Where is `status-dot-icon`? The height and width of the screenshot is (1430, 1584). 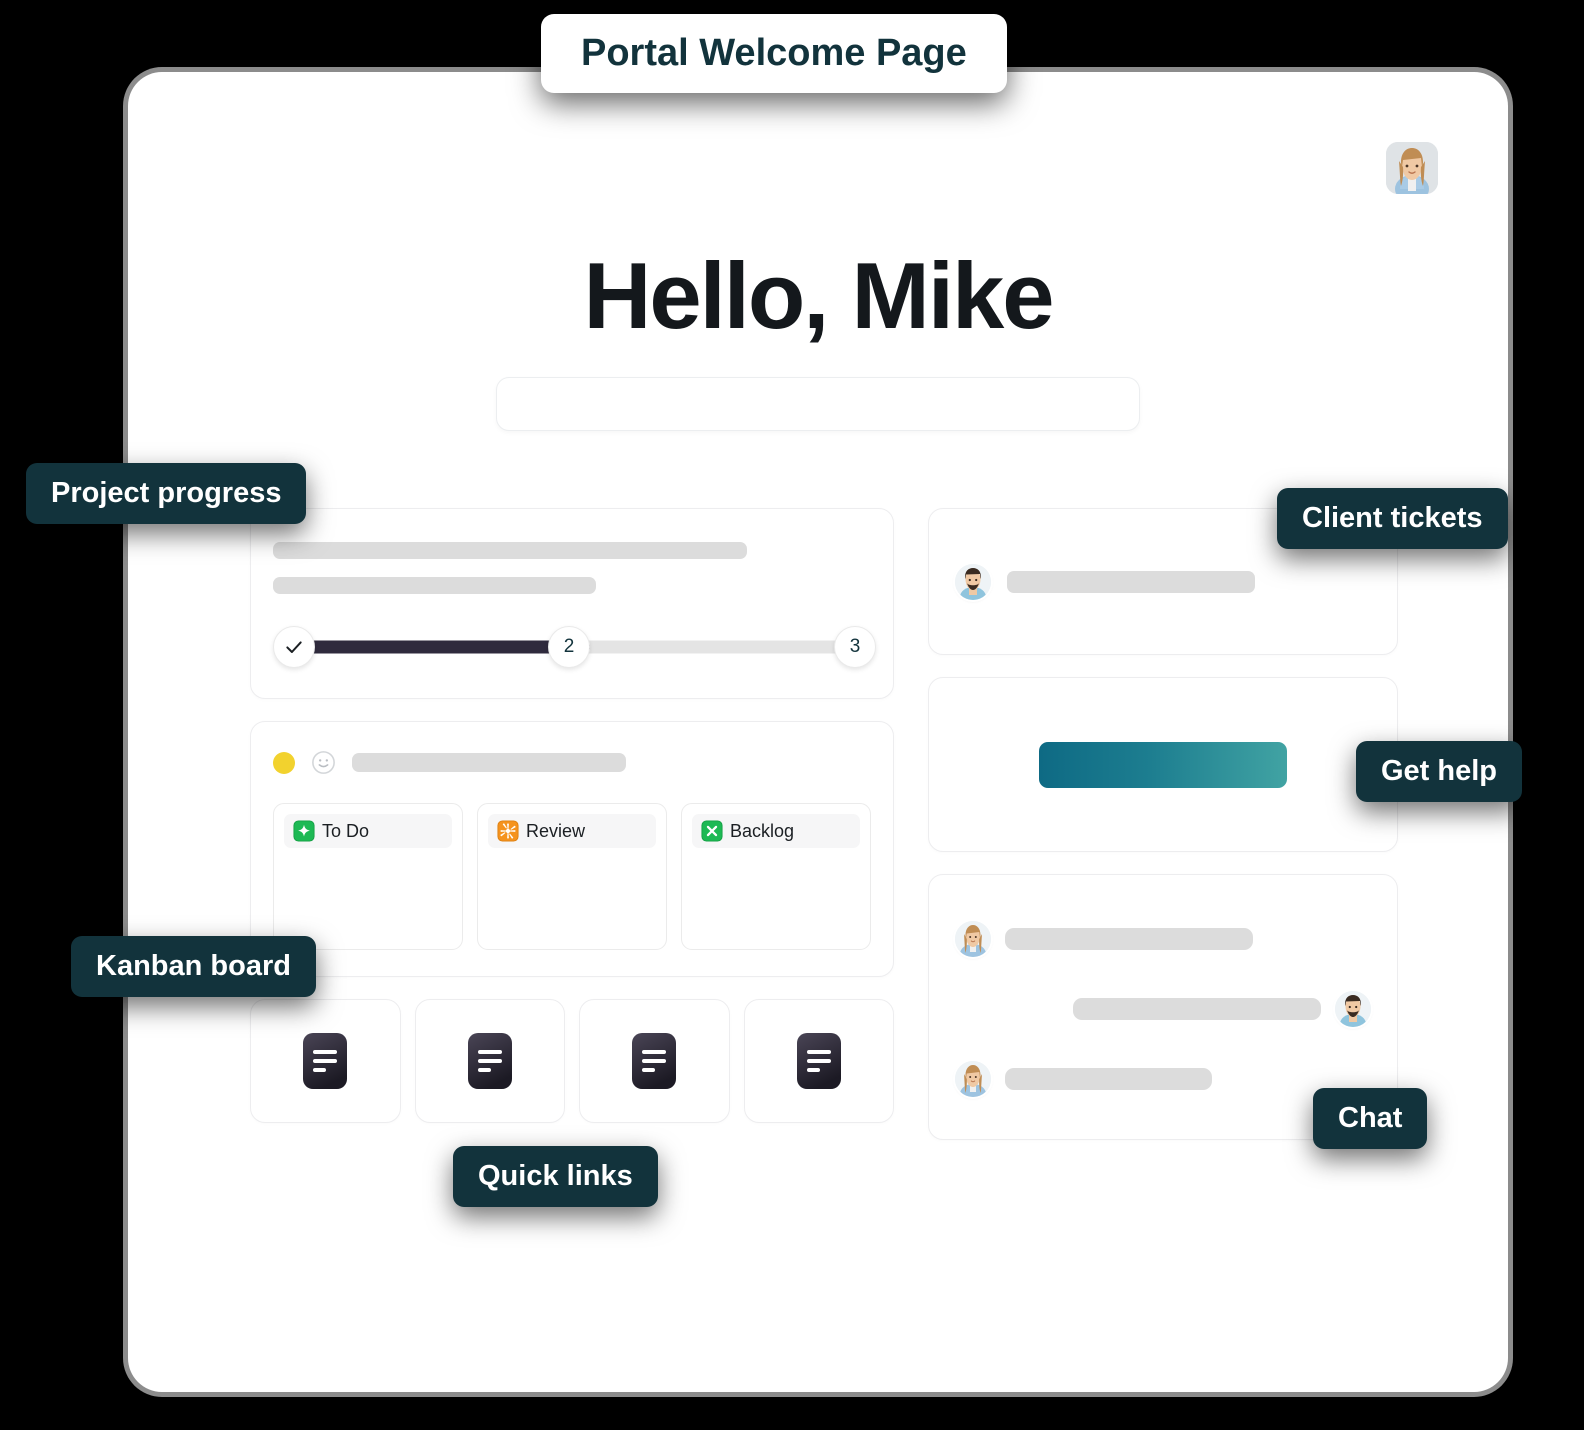 status-dot-icon is located at coordinates (284, 762).